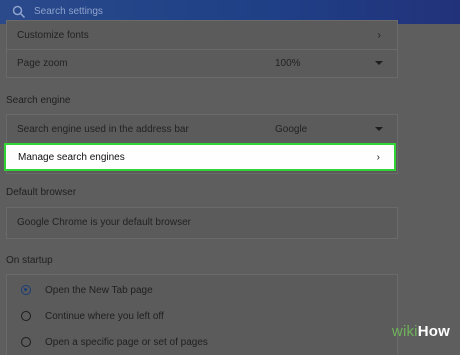  Describe the element at coordinates (202, 63) in the screenshot. I see `page-zoom-row: Page zoom 100%` at that location.